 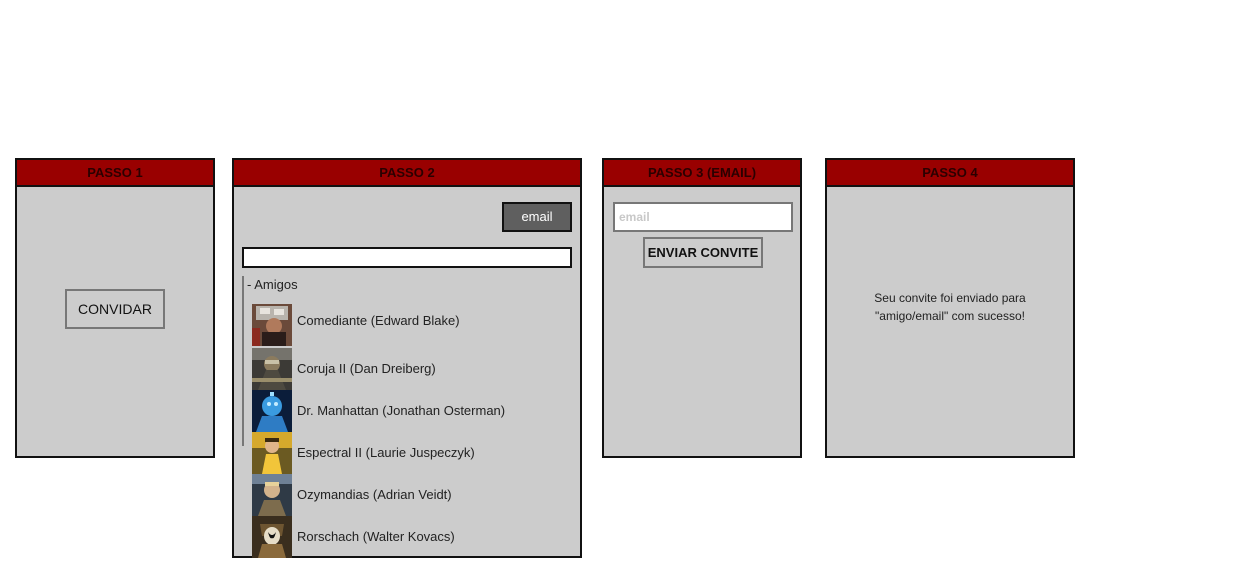 What do you see at coordinates (950, 298) in the screenshot?
I see `success-message-line1: Seu convite foi enviado para` at bounding box center [950, 298].